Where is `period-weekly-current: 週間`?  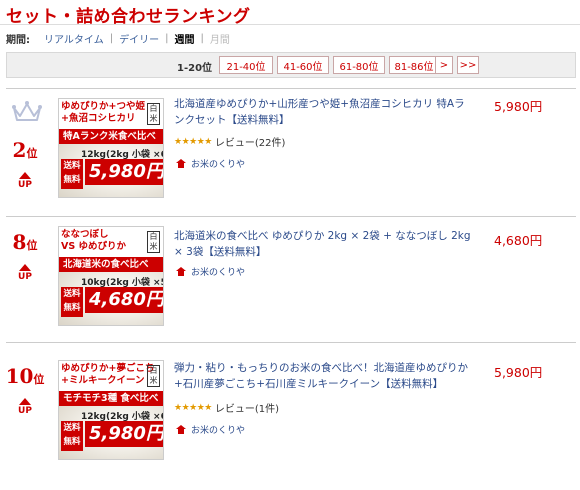 period-weekly-current: 週間 is located at coordinates (184, 40).